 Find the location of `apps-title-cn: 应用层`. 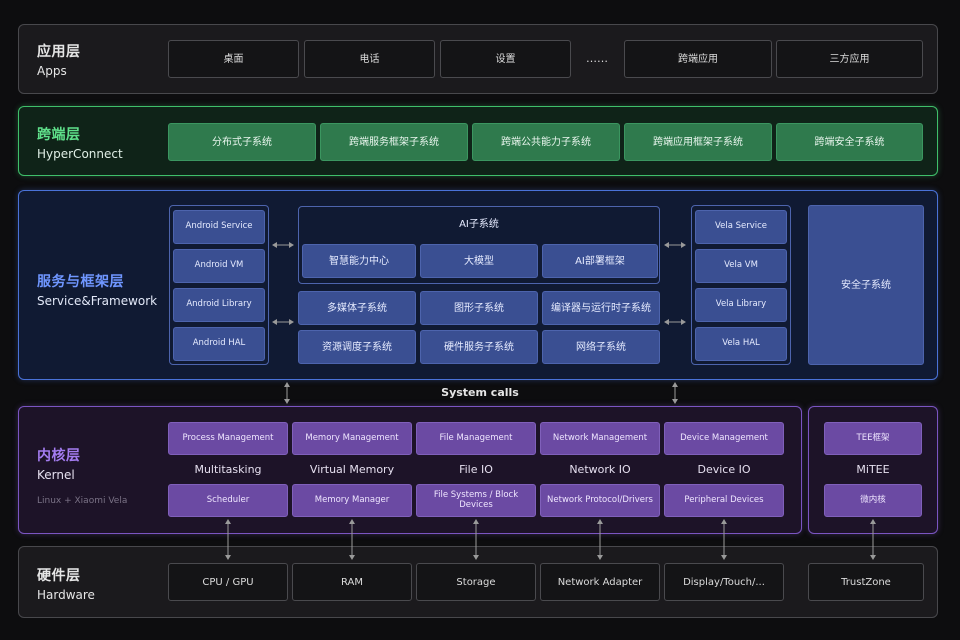

apps-title-cn: 应用层 is located at coordinates (59, 52).